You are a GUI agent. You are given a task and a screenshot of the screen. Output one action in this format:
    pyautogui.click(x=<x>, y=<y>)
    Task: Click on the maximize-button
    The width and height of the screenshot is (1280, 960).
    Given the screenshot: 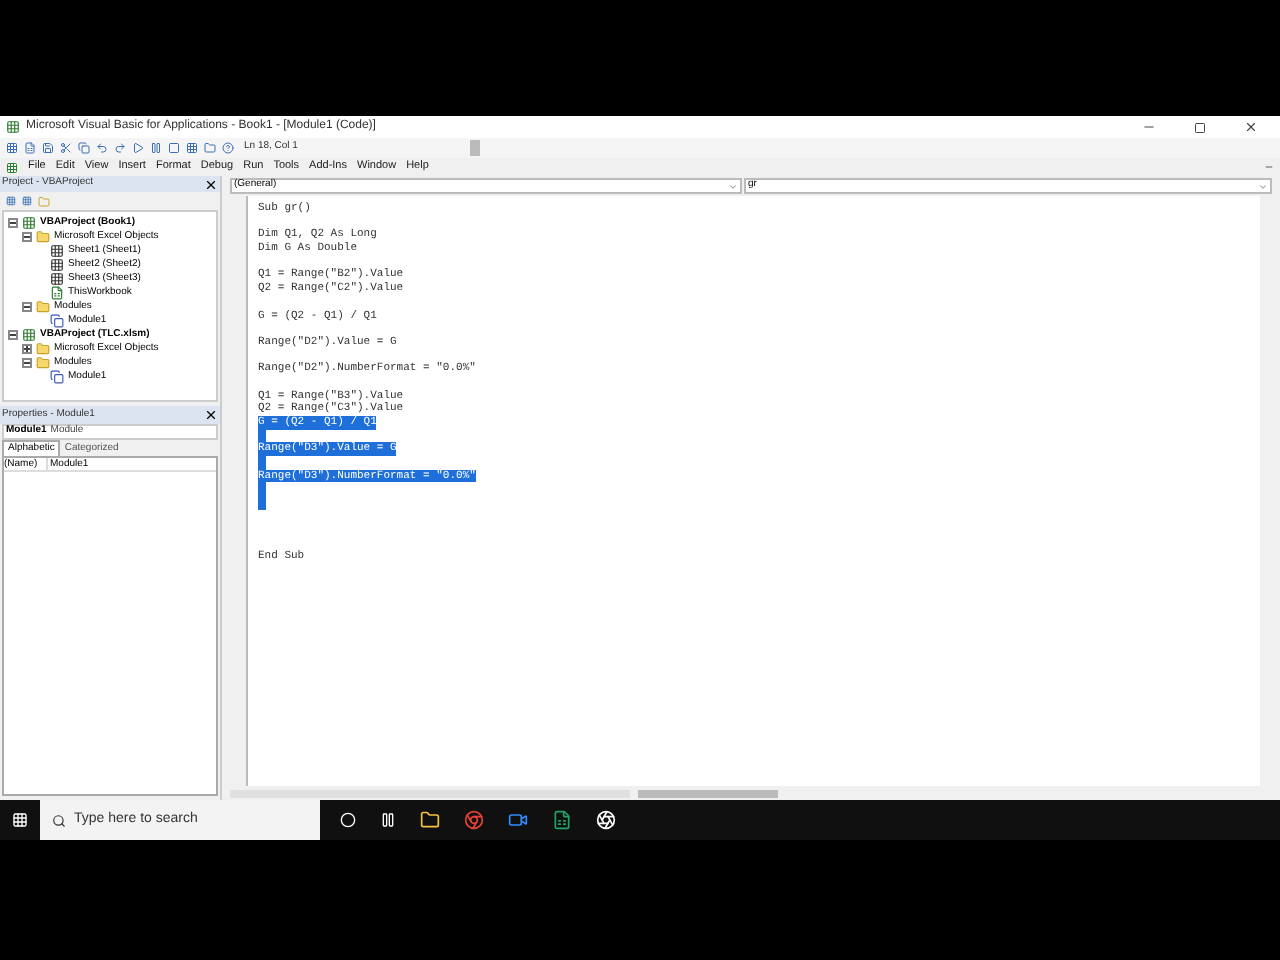 What is the action you would take?
    pyautogui.click(x=1200, y=127)
    